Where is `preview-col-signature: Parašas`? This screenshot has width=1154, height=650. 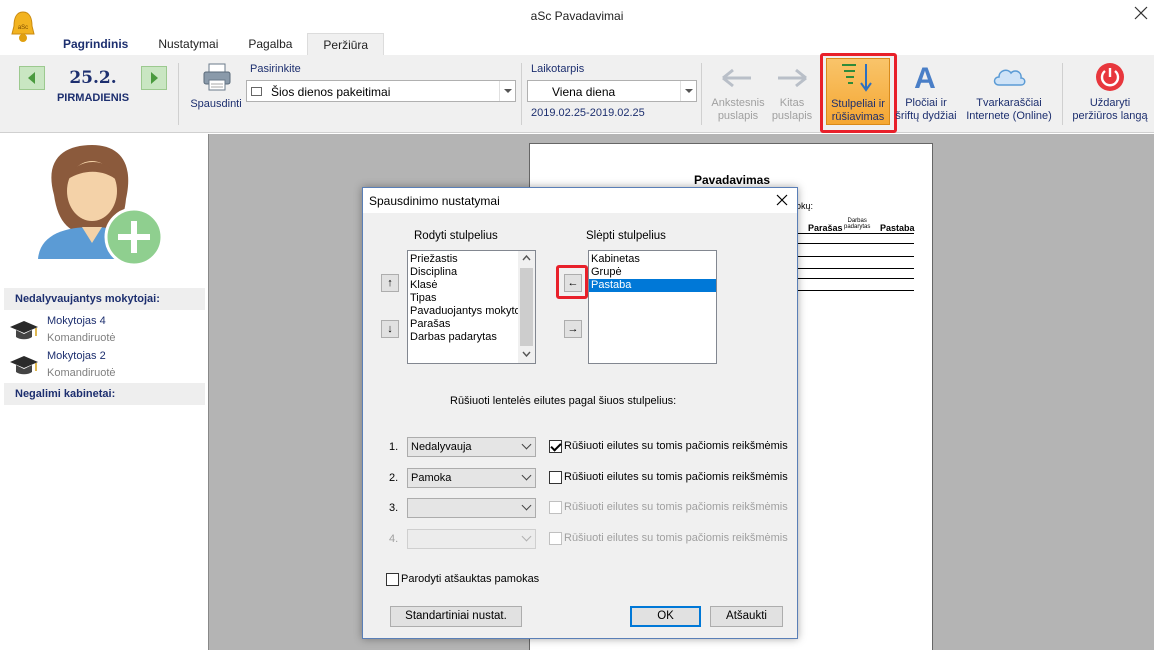 preview-col-signature: Parašas is located at coordinates (825, 228).